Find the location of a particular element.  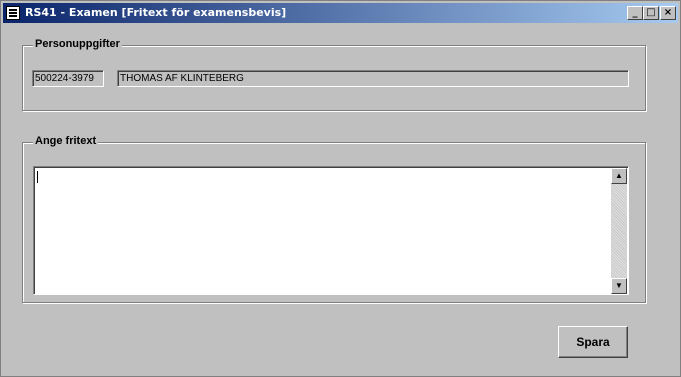

close-button: × is located at coordinates (668, 13).